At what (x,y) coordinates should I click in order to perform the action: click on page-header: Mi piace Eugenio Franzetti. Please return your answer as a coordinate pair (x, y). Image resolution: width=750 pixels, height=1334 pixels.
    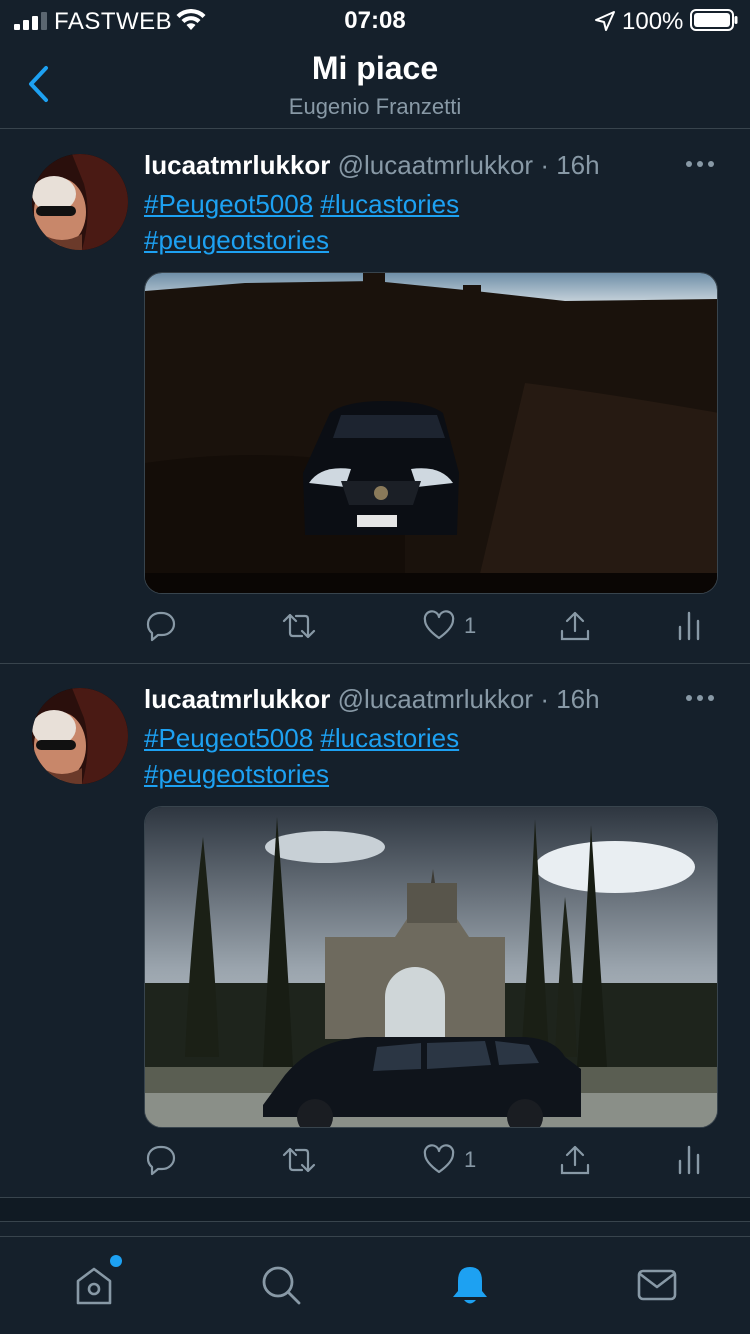
    Looking at the image, I should click on (375, 84).